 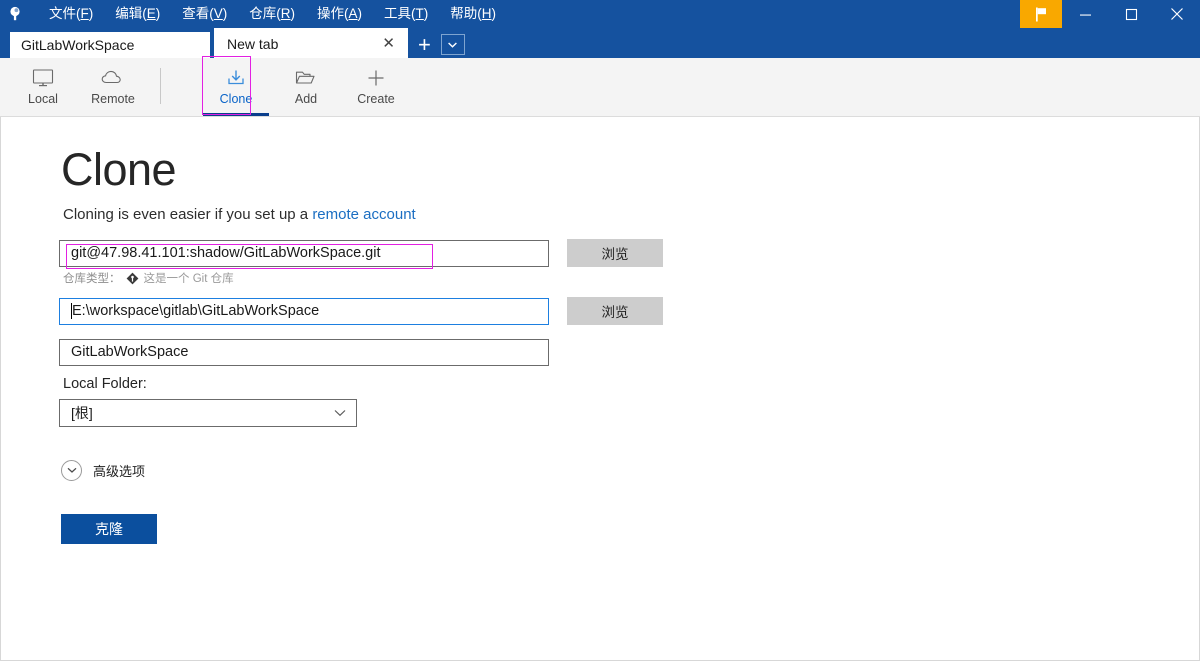 I want to click on destination-path-input: E:\workspace\gitlab\GitLabWorkSpace, so click(x=304, y=311).